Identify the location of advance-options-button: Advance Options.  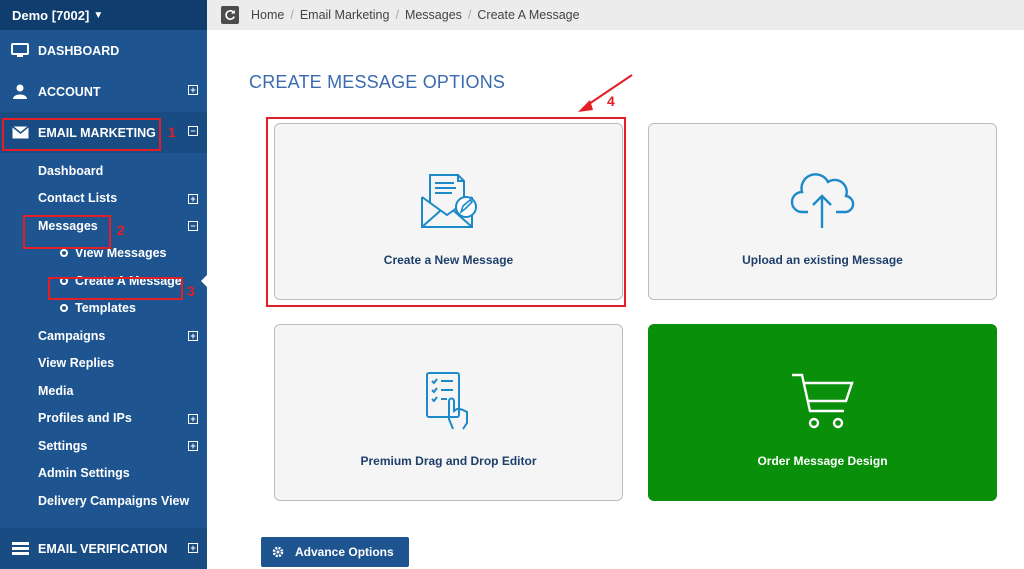
(335, 552).